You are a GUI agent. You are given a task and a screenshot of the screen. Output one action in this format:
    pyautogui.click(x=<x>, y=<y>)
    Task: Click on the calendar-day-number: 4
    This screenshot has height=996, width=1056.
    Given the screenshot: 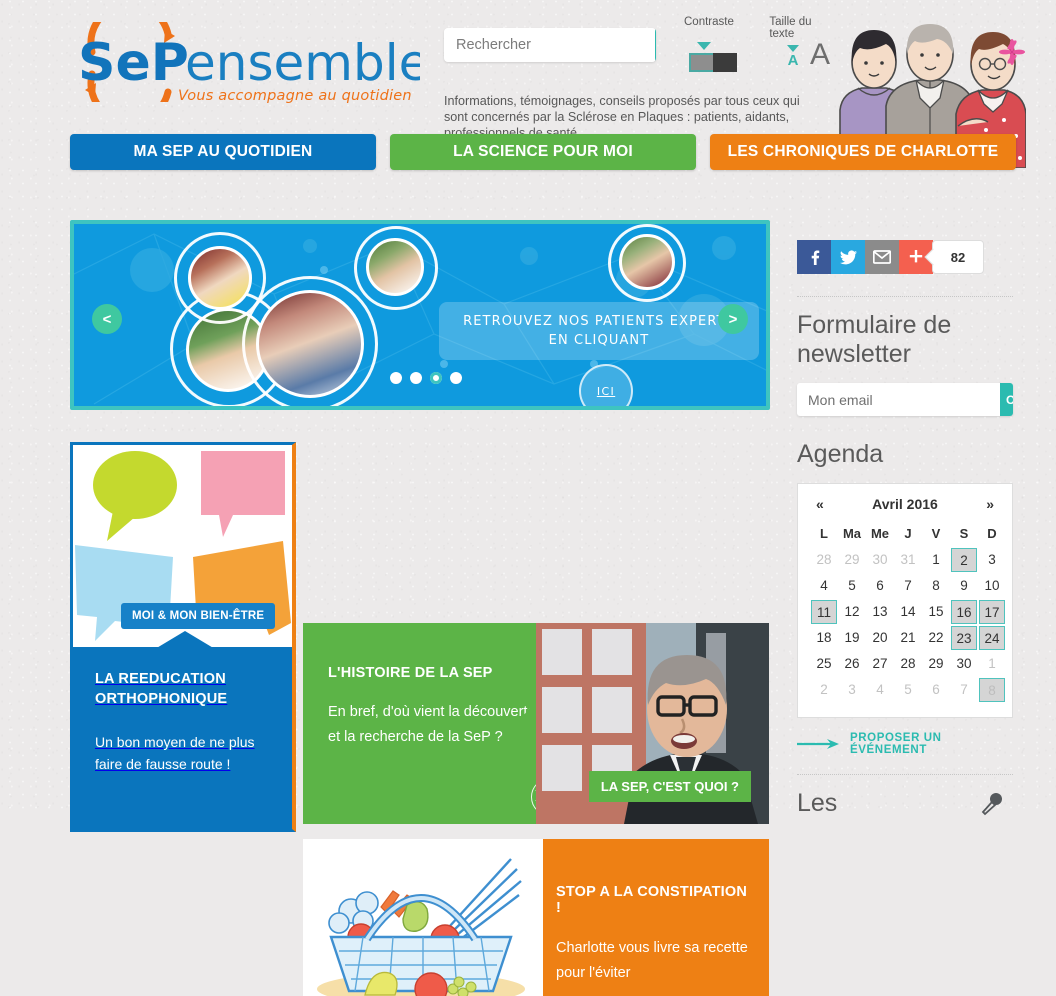 What is the action you would take?
    pyautogui.click(x=824, y=585)
    